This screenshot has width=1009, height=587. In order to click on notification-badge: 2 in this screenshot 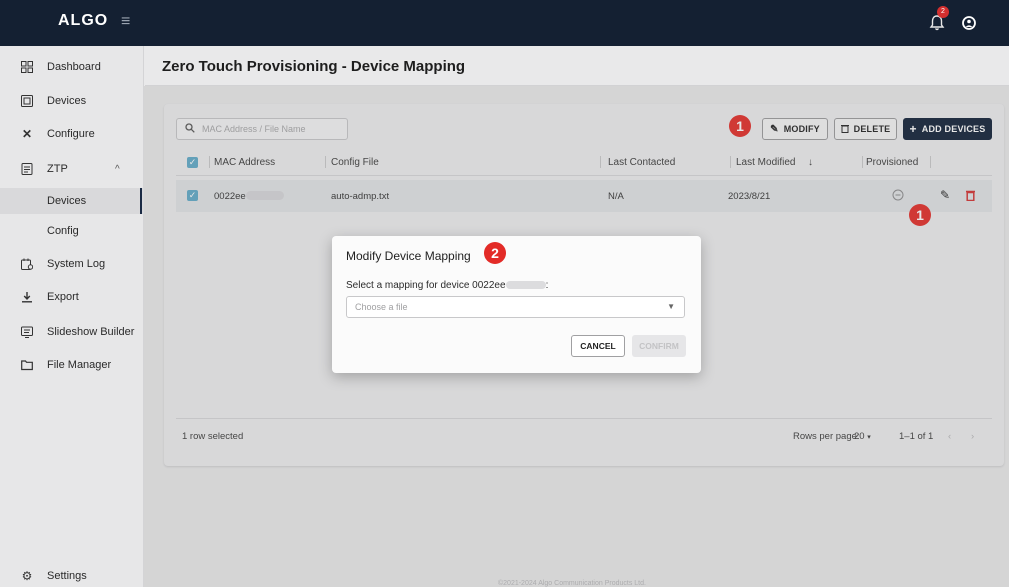, I will do `click(943, 12)`.